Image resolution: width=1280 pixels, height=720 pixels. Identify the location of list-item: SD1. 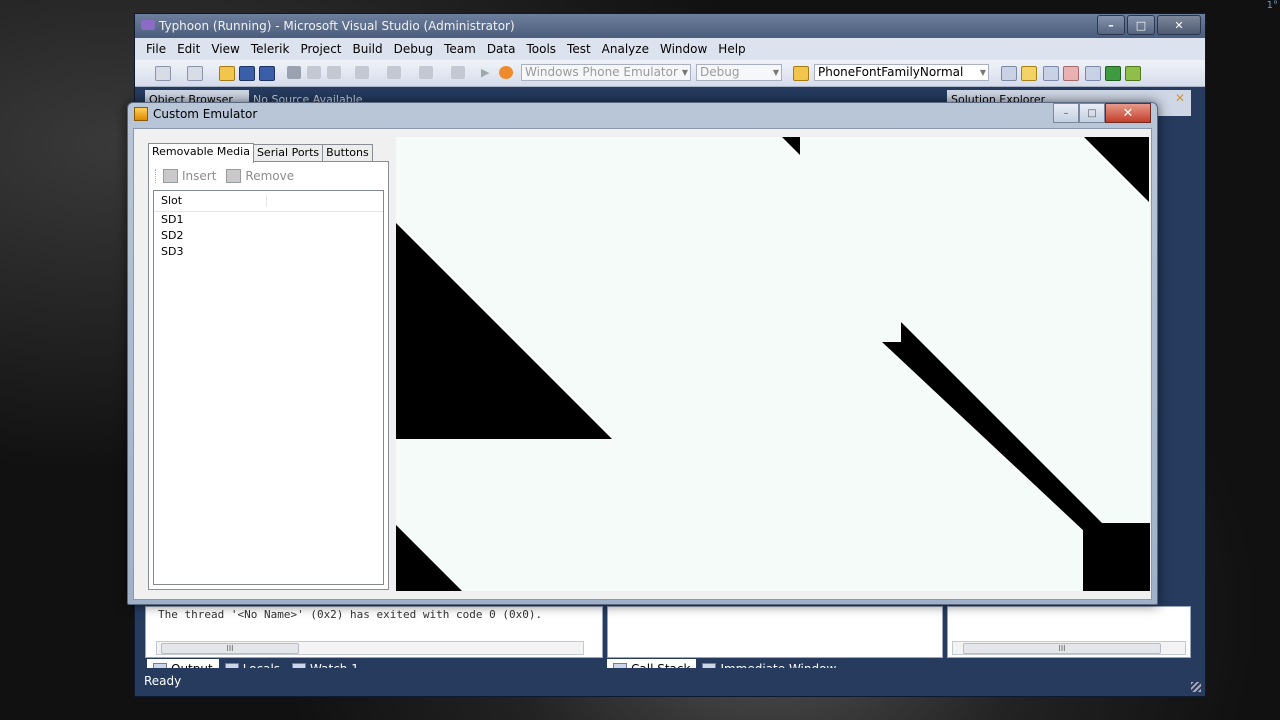
(268, 220).